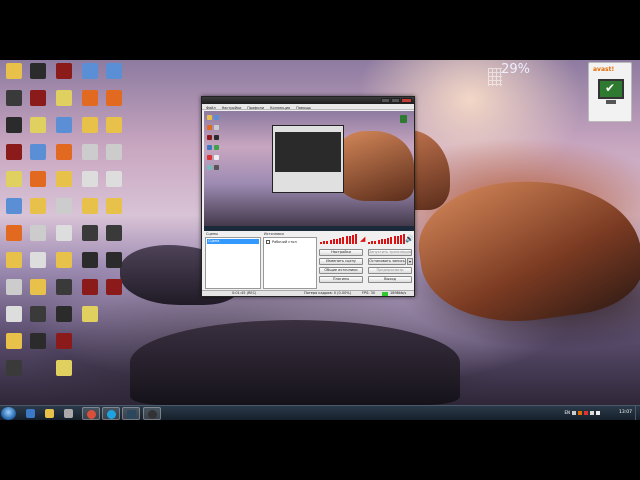 Image resolution: width=640 pixels, height=480 pixels. What do you see at coordinates (91, 413) in the screenshot?
I see `taskbar-chrome` at bounding box center [91, 413].